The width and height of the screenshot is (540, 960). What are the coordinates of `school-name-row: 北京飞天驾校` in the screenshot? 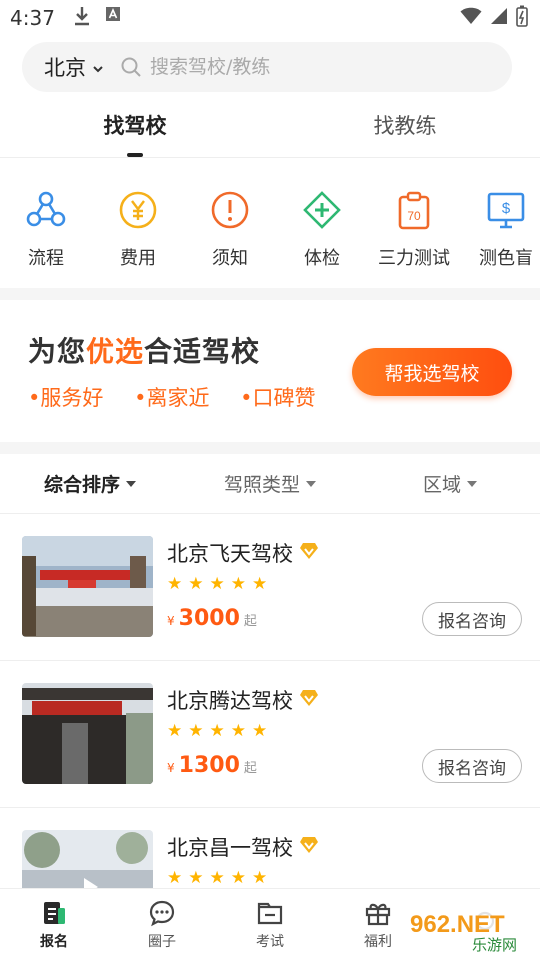 It's located at (344, 553).